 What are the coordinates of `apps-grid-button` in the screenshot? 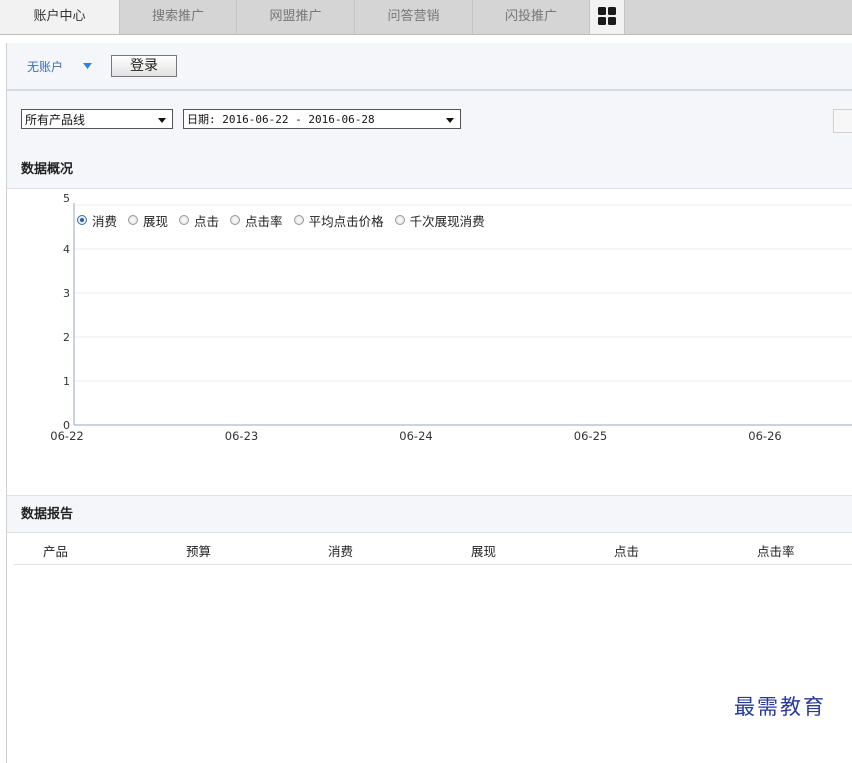 It's located at (607, 17).